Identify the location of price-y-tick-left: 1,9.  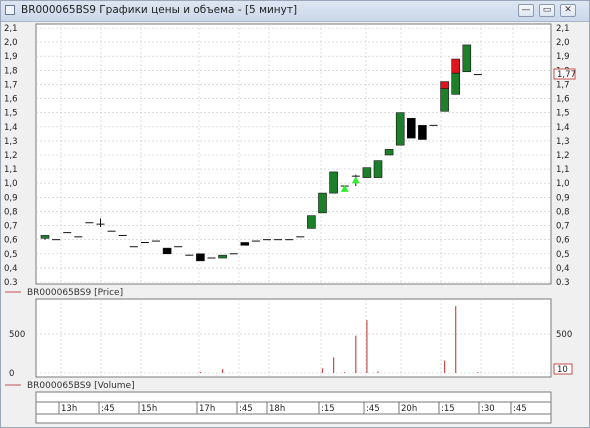
(11, 57).